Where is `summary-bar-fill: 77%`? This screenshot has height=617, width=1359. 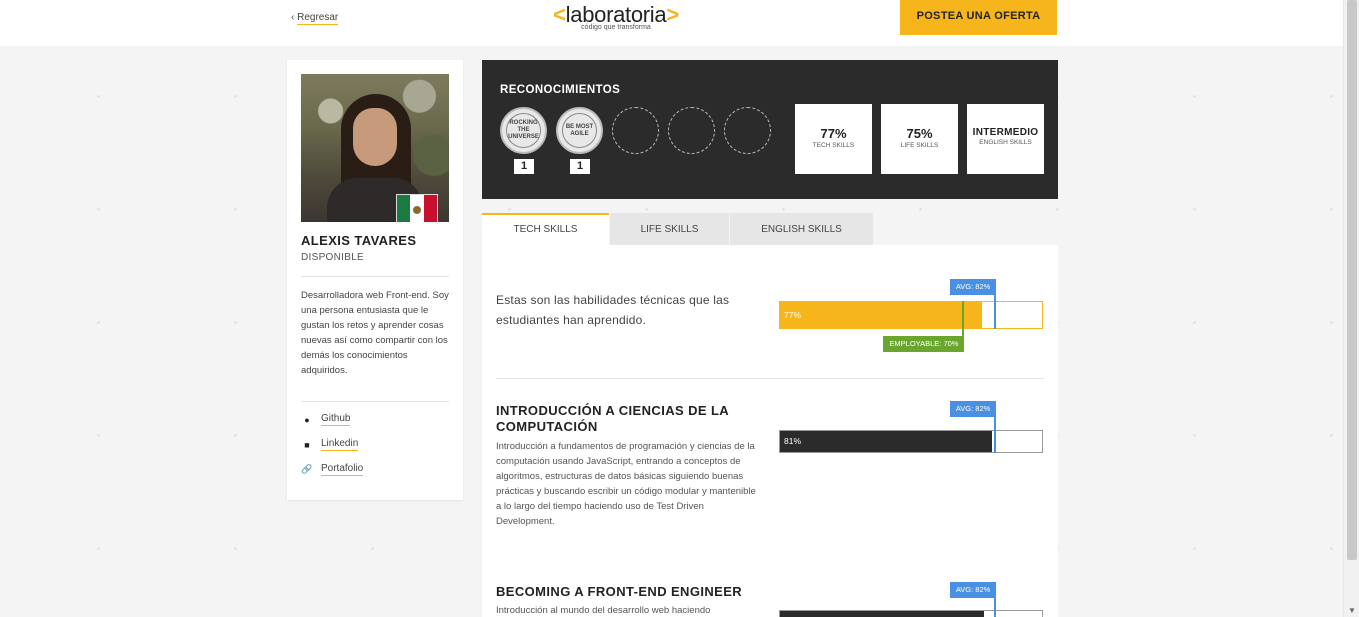
summary-bar-fill: 77% is located at coordinates (881, 315).